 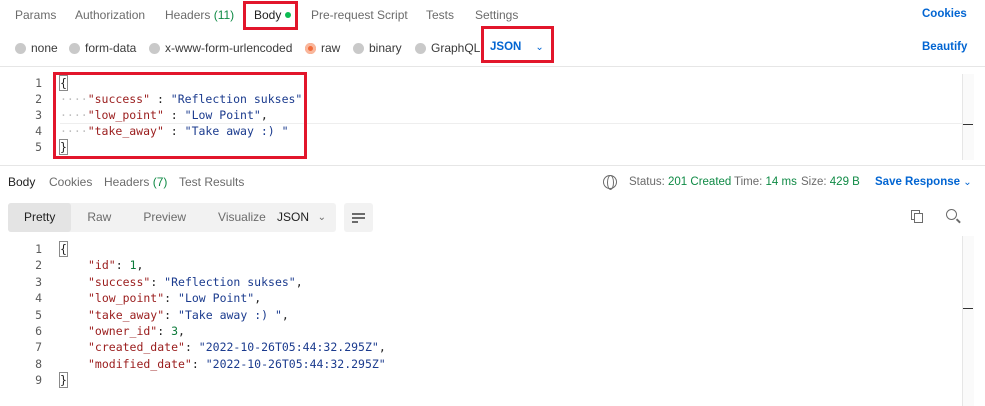 I want to click on search-icon, so click(x=951, y=214).